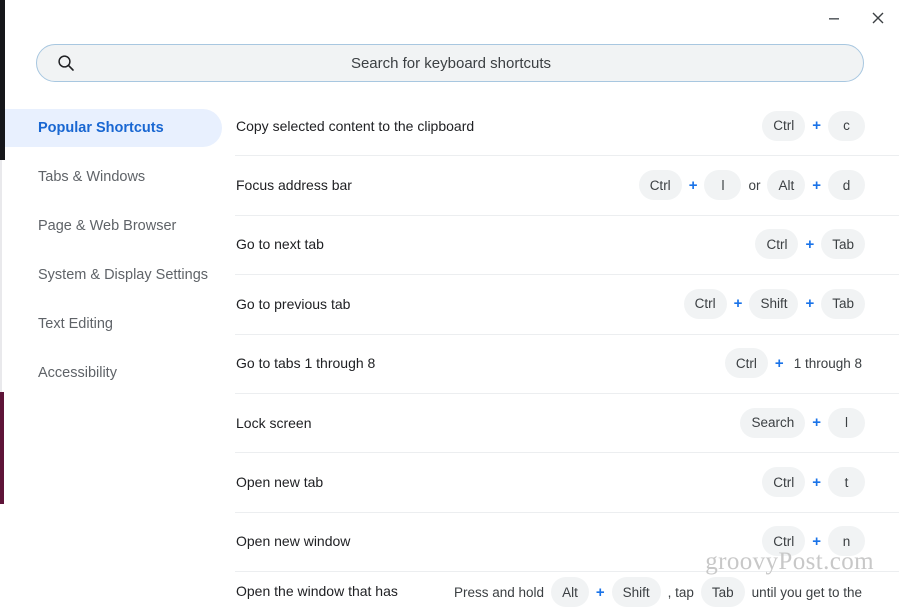  What do you see at coordinates (806, 592) in the screenshot?
I see `key-plain-text: until you get to the` at bounding box center [806, 592].